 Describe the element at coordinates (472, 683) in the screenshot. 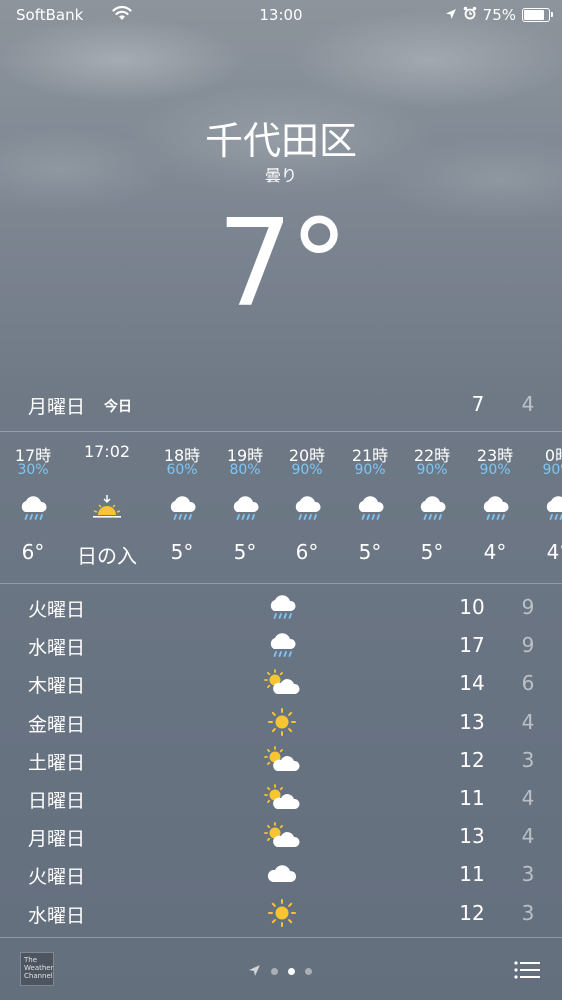

I see `daily-high: 14` at that location.